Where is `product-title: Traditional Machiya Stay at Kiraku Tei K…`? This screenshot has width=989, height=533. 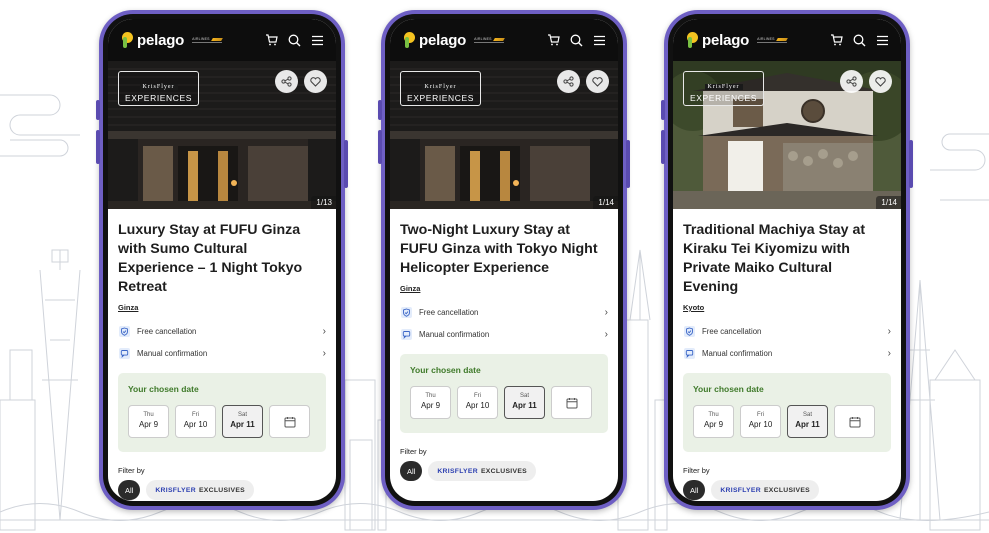 product-title: Traditional Machiya Stay at Kiraku Tei K… is located at coordinates (774, 258).